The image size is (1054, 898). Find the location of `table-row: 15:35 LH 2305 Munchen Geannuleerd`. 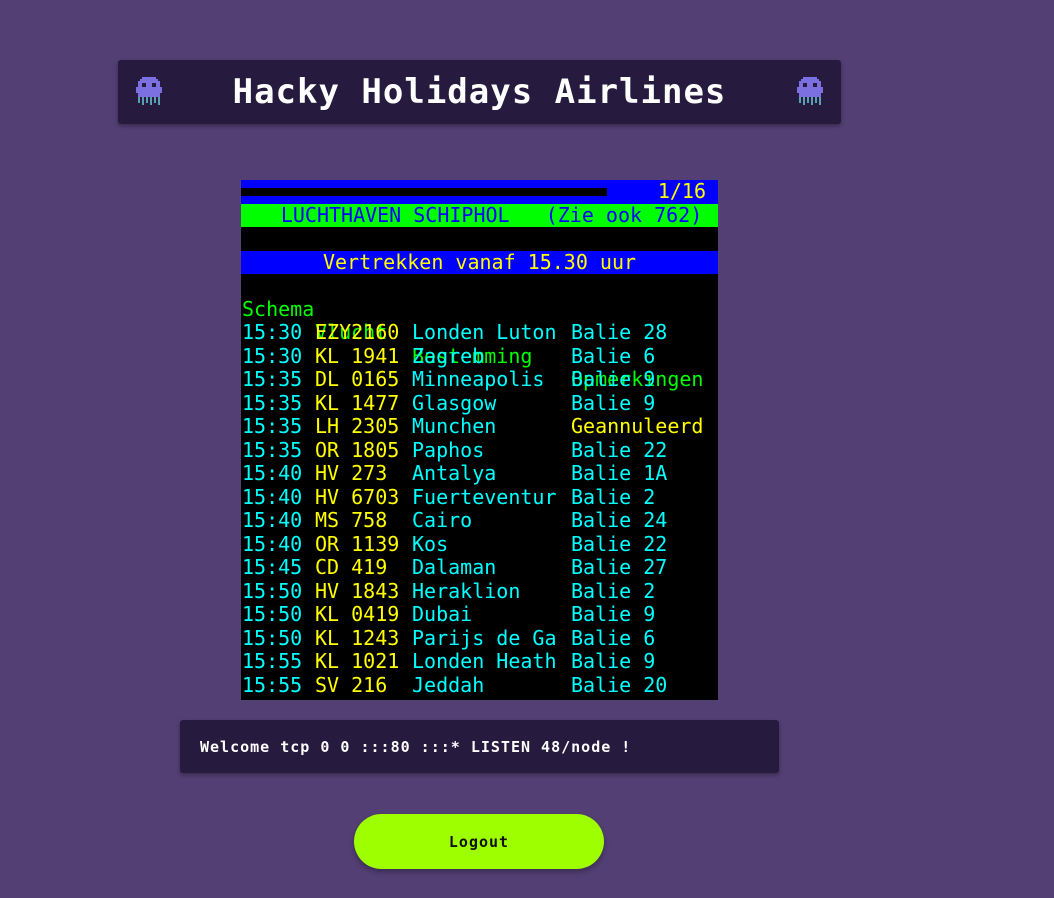

table-row: 15:35 LH 2305 Munchen Geannuleerd is located at coordinates (479, 426).